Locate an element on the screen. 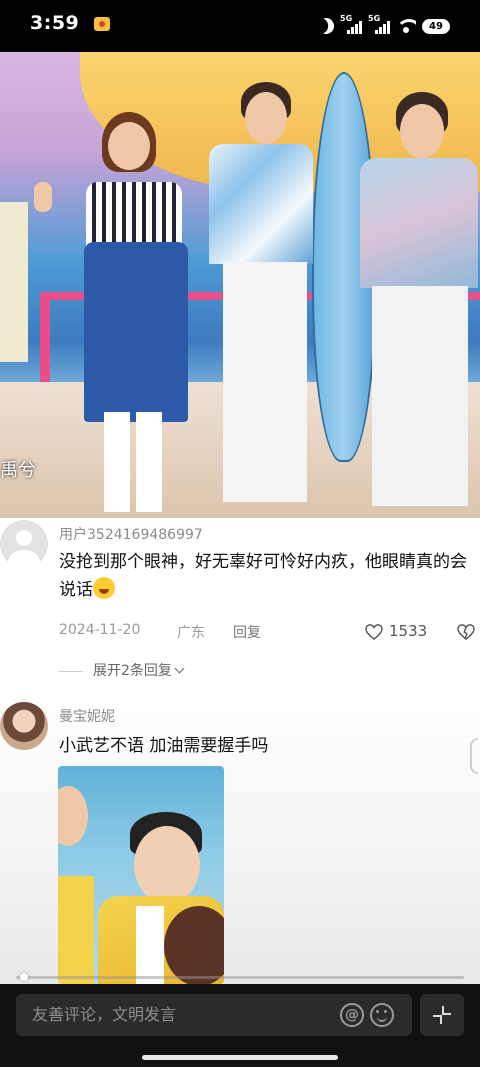  comment-text: 小武艺不语 加油需要握手吗 is located at coordinates (164, 746).